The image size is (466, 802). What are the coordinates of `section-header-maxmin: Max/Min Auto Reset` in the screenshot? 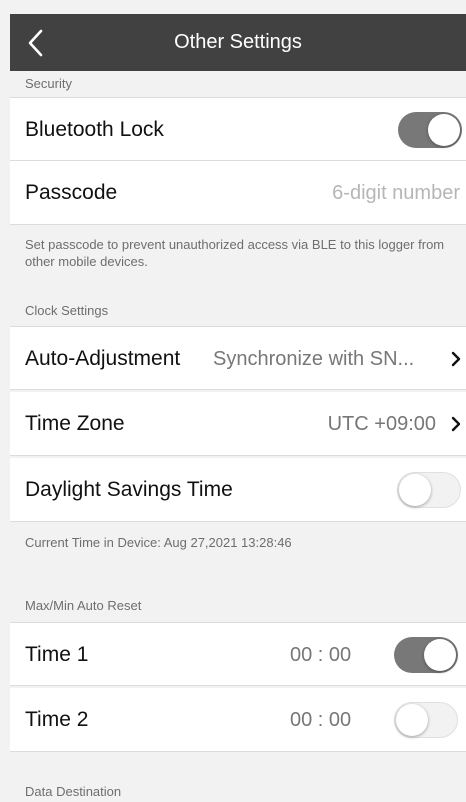 It's located at (83, 605).